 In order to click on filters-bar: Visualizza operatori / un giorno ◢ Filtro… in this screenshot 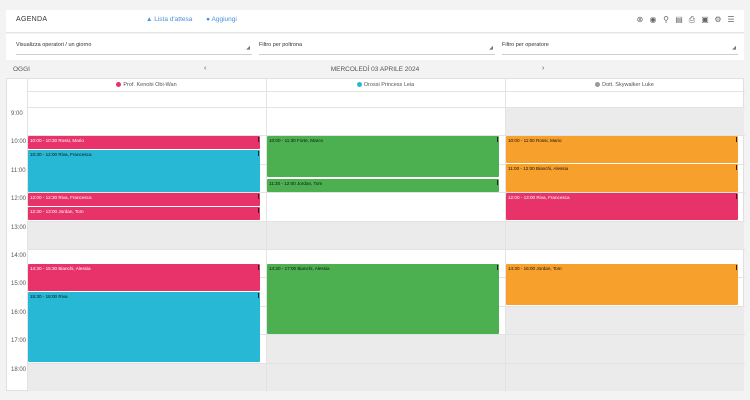, I will do `click(375, 47)`.